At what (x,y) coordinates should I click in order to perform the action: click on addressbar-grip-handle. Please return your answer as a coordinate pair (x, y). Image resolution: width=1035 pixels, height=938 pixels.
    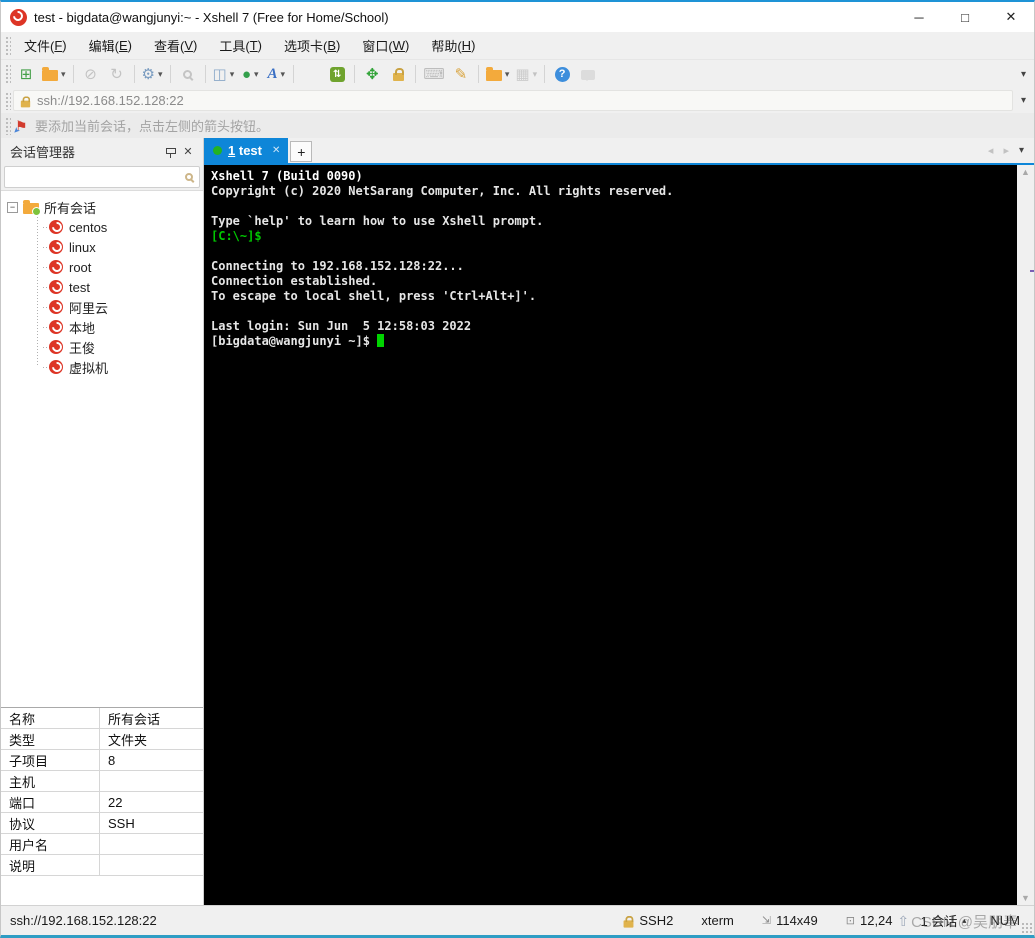
    Looking at the image, I should click on (7, 100).